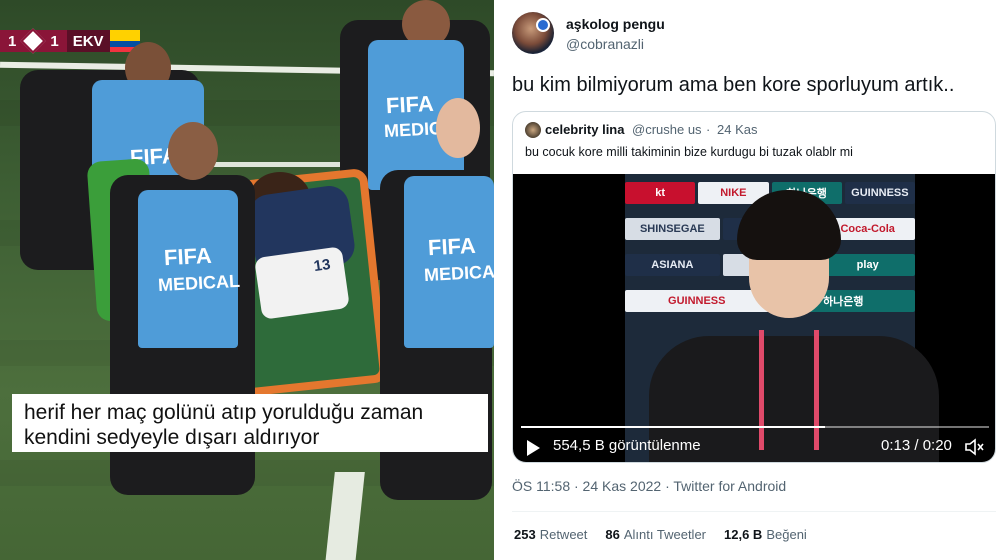  I want to click on away-team-name: EKV, so click(88, 41).